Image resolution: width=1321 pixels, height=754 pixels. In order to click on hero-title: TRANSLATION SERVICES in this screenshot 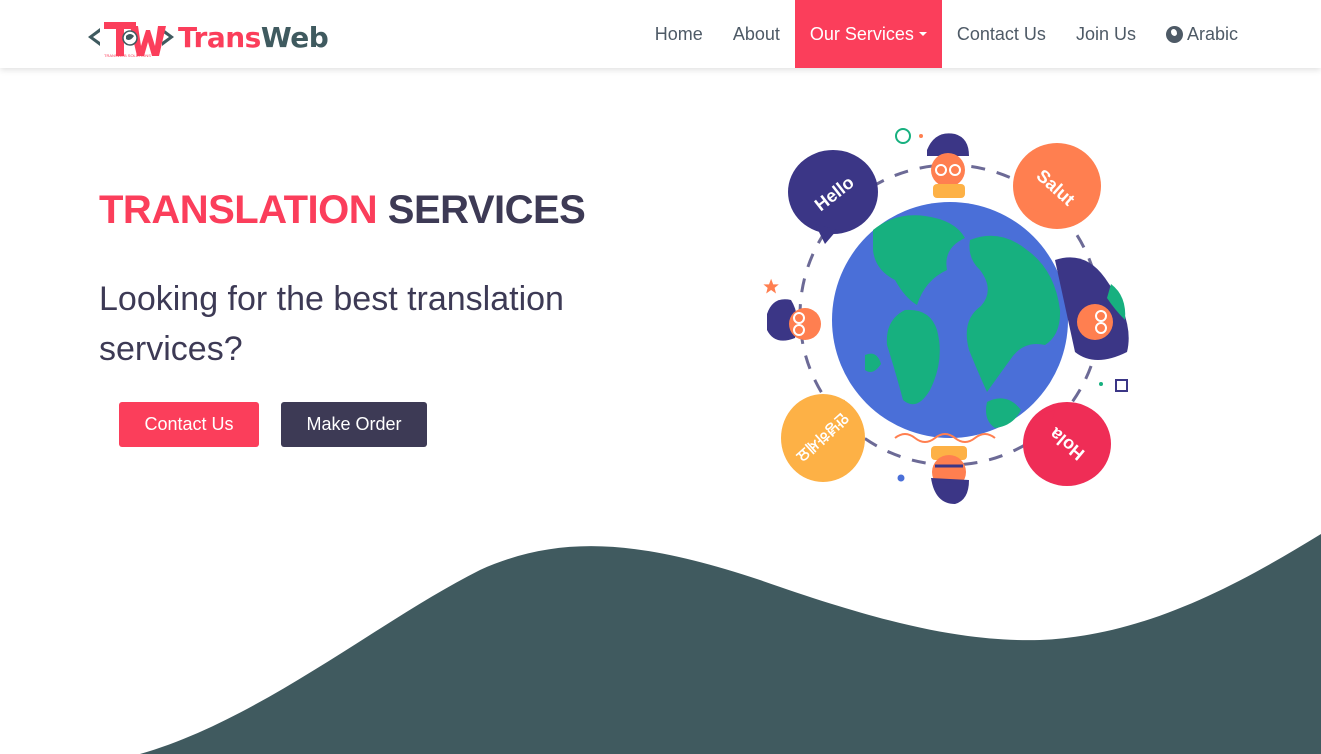, I will do `click(342, 210)`.